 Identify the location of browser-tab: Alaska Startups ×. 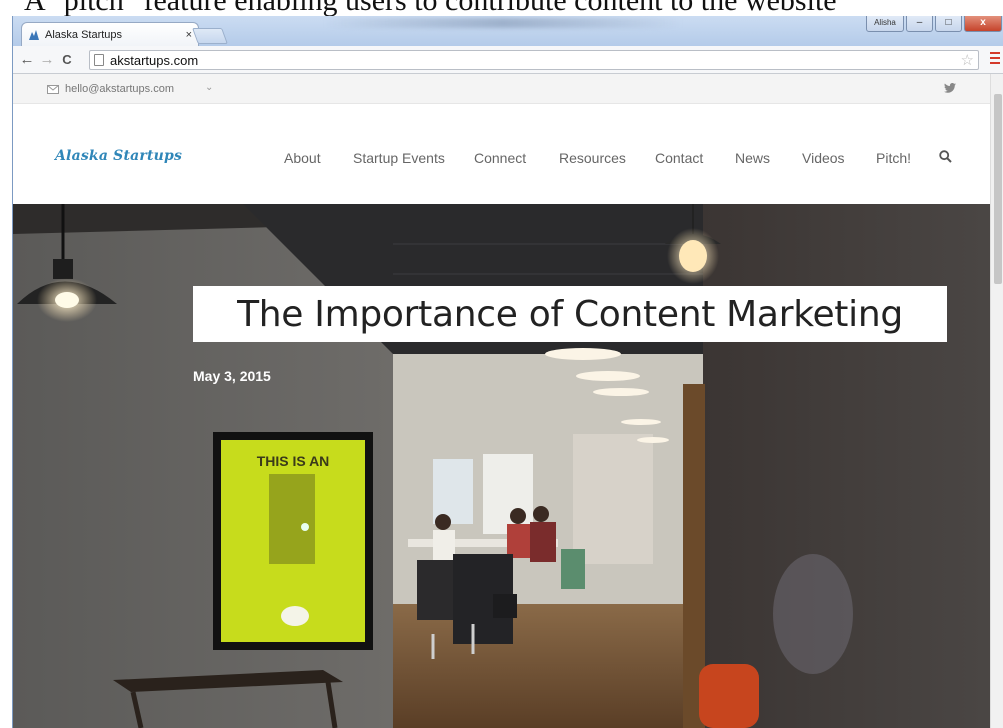
(110, 34).